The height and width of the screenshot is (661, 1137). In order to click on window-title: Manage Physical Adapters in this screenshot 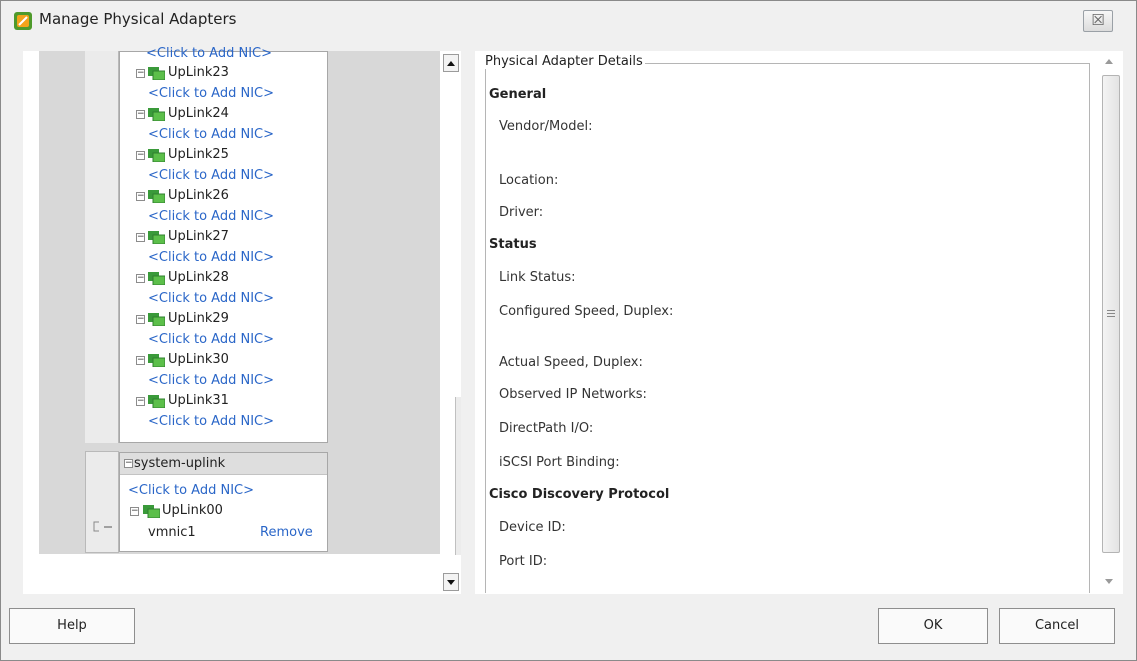, I will do `click(138, 19)`.